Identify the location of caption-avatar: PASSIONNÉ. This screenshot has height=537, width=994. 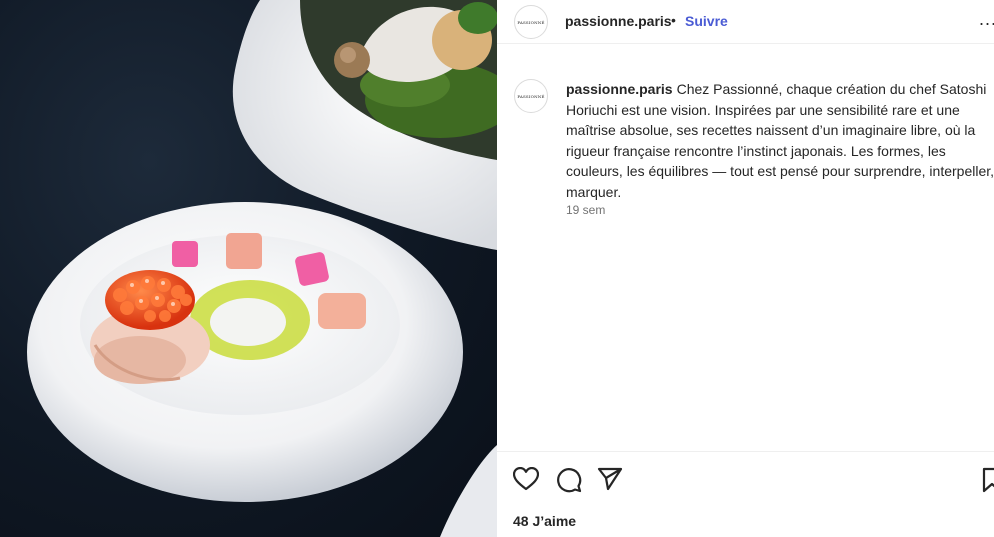
(531, 96).